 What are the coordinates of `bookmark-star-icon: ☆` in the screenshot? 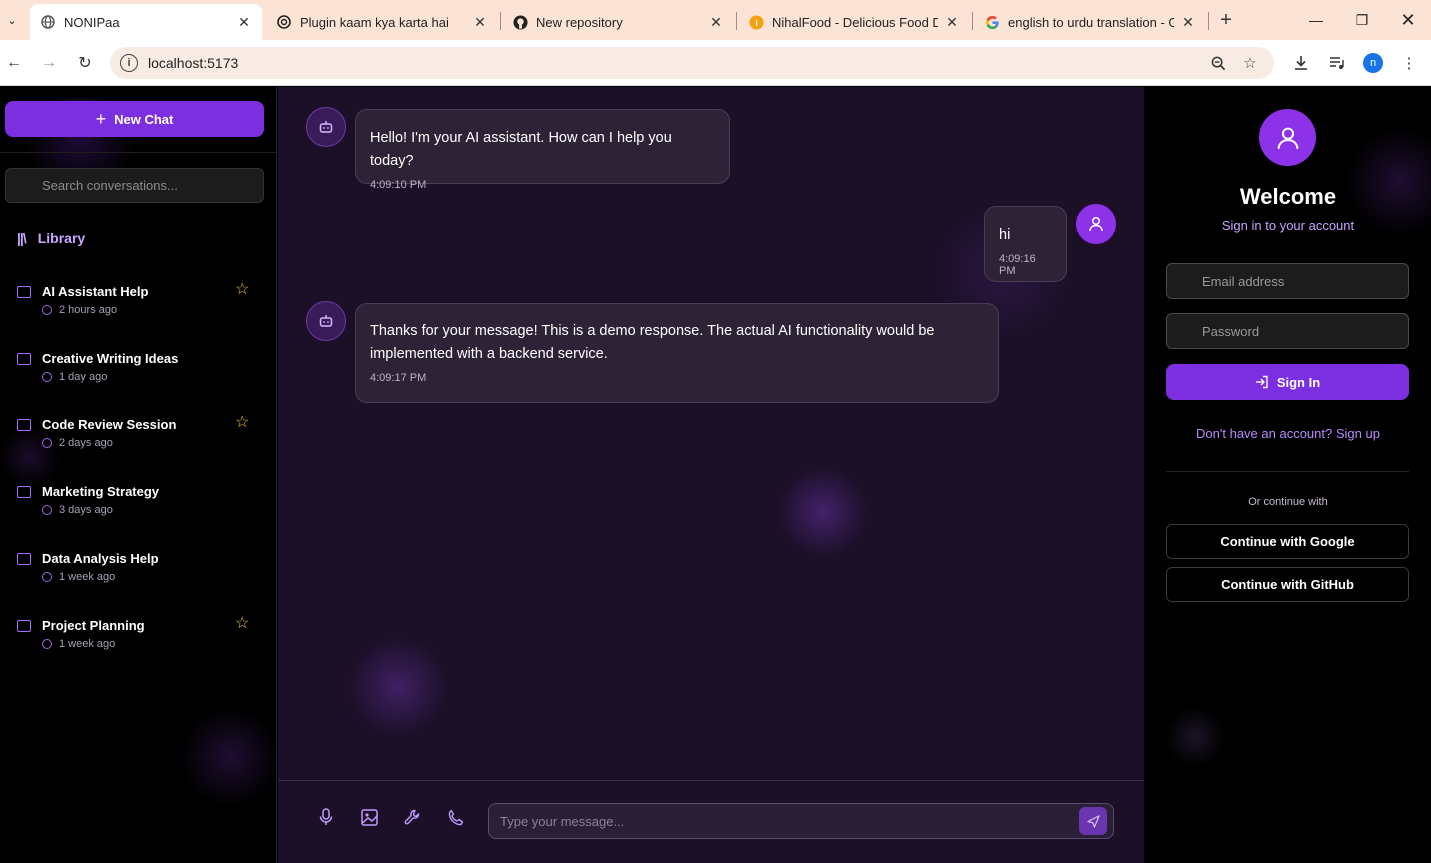 It's located at (1250, 63).